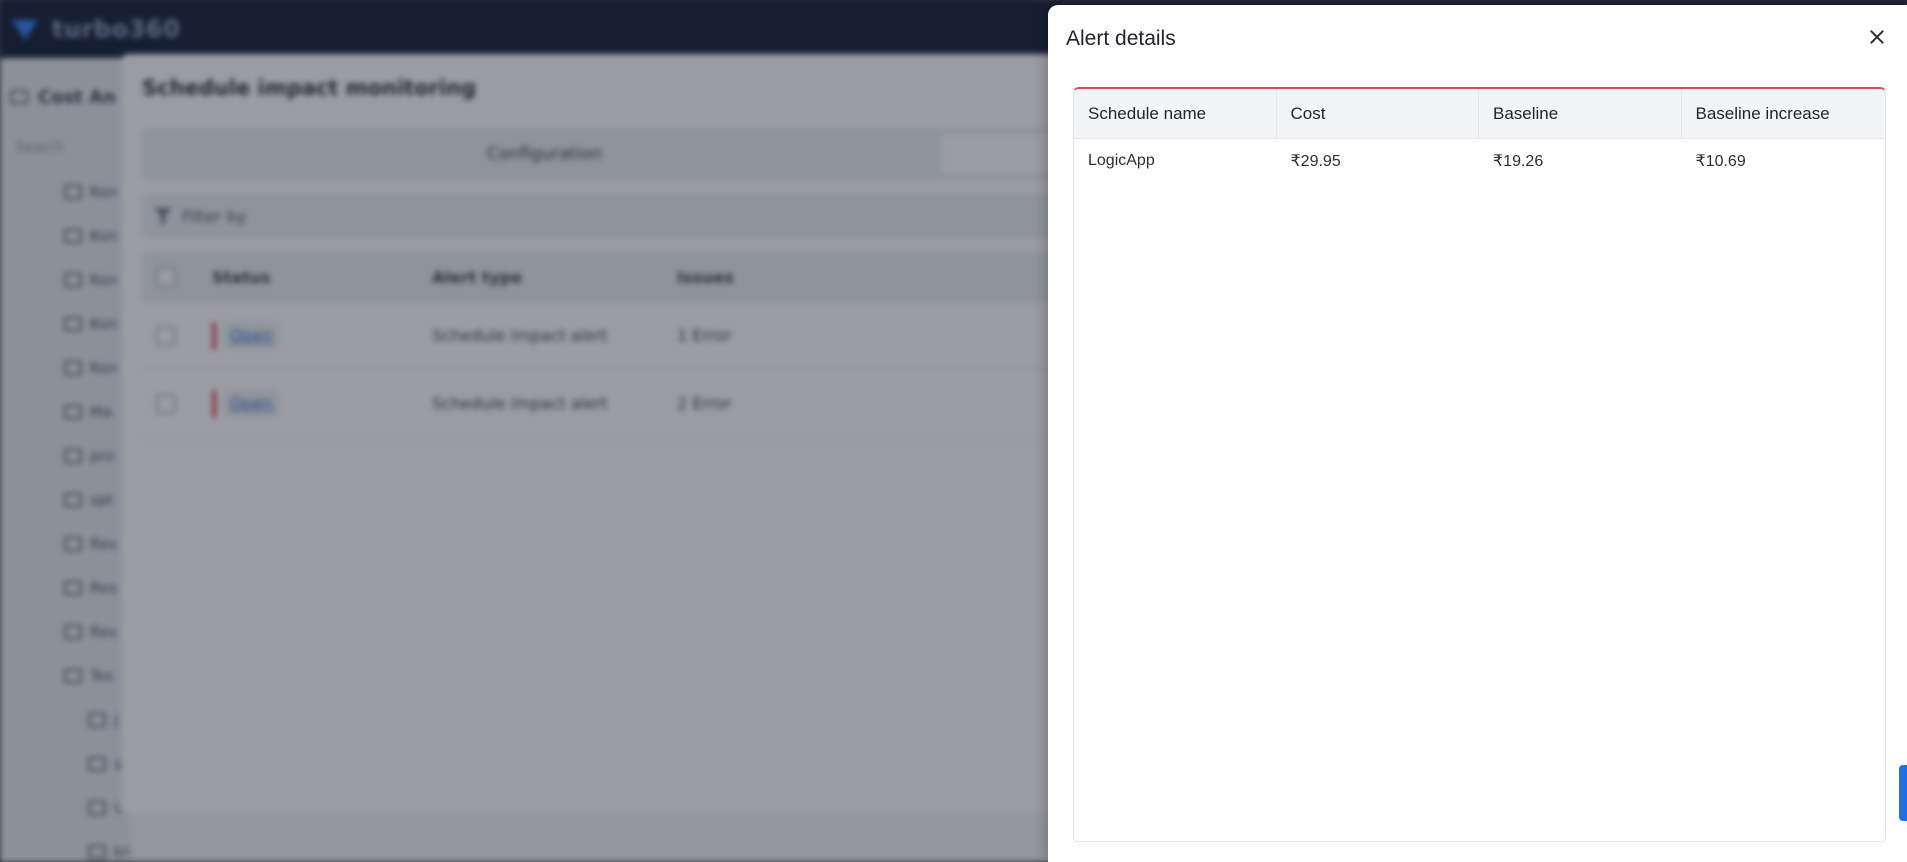 The width and height of the screenshot is (1907, 862). What do you see at coordinates (1877, 37) in the screenshot?
I see `close-icon` at bounding box center [1877, 37].